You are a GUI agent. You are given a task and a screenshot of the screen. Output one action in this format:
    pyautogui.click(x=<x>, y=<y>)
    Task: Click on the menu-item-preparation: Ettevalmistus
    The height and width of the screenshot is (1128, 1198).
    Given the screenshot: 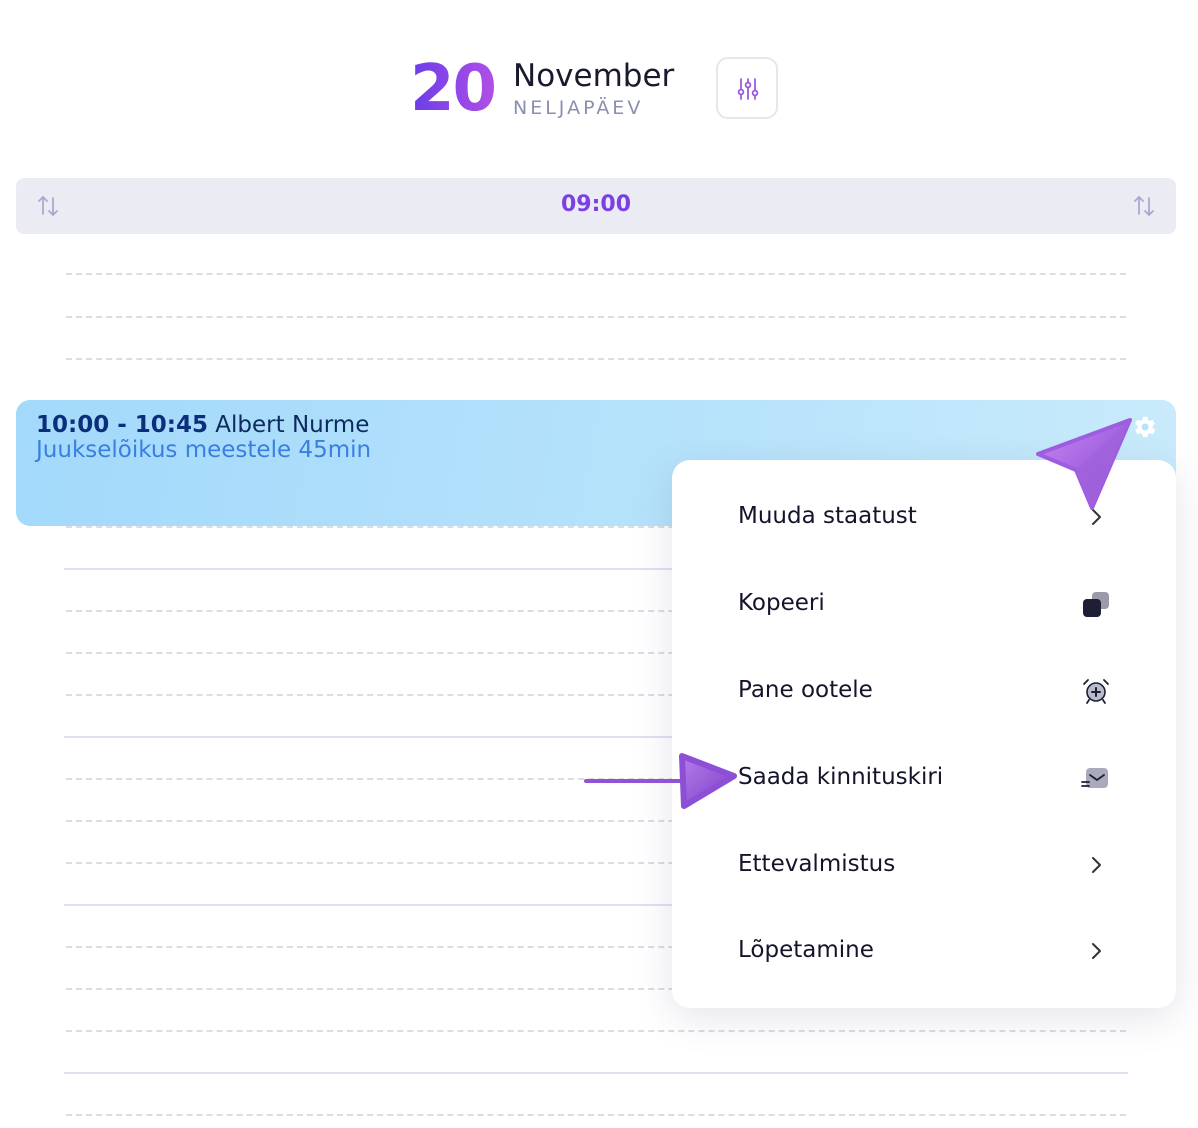 What is the action you would take?
    pyautogui.click(x=924, y=865)
    